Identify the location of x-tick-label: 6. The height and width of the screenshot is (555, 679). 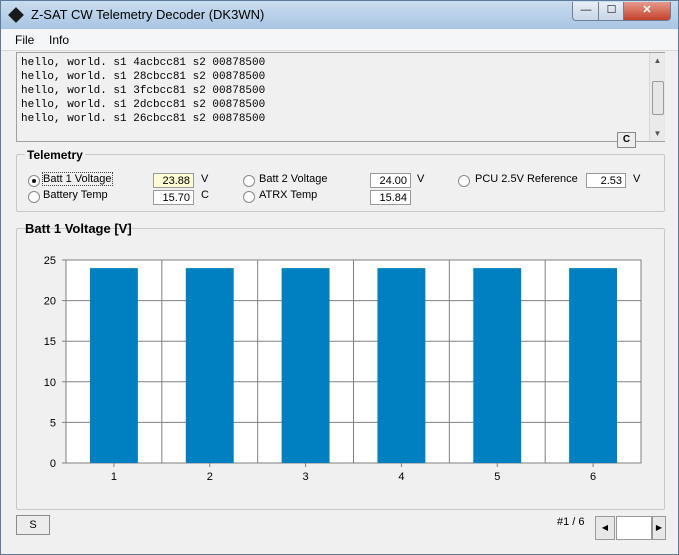
(593, 477).